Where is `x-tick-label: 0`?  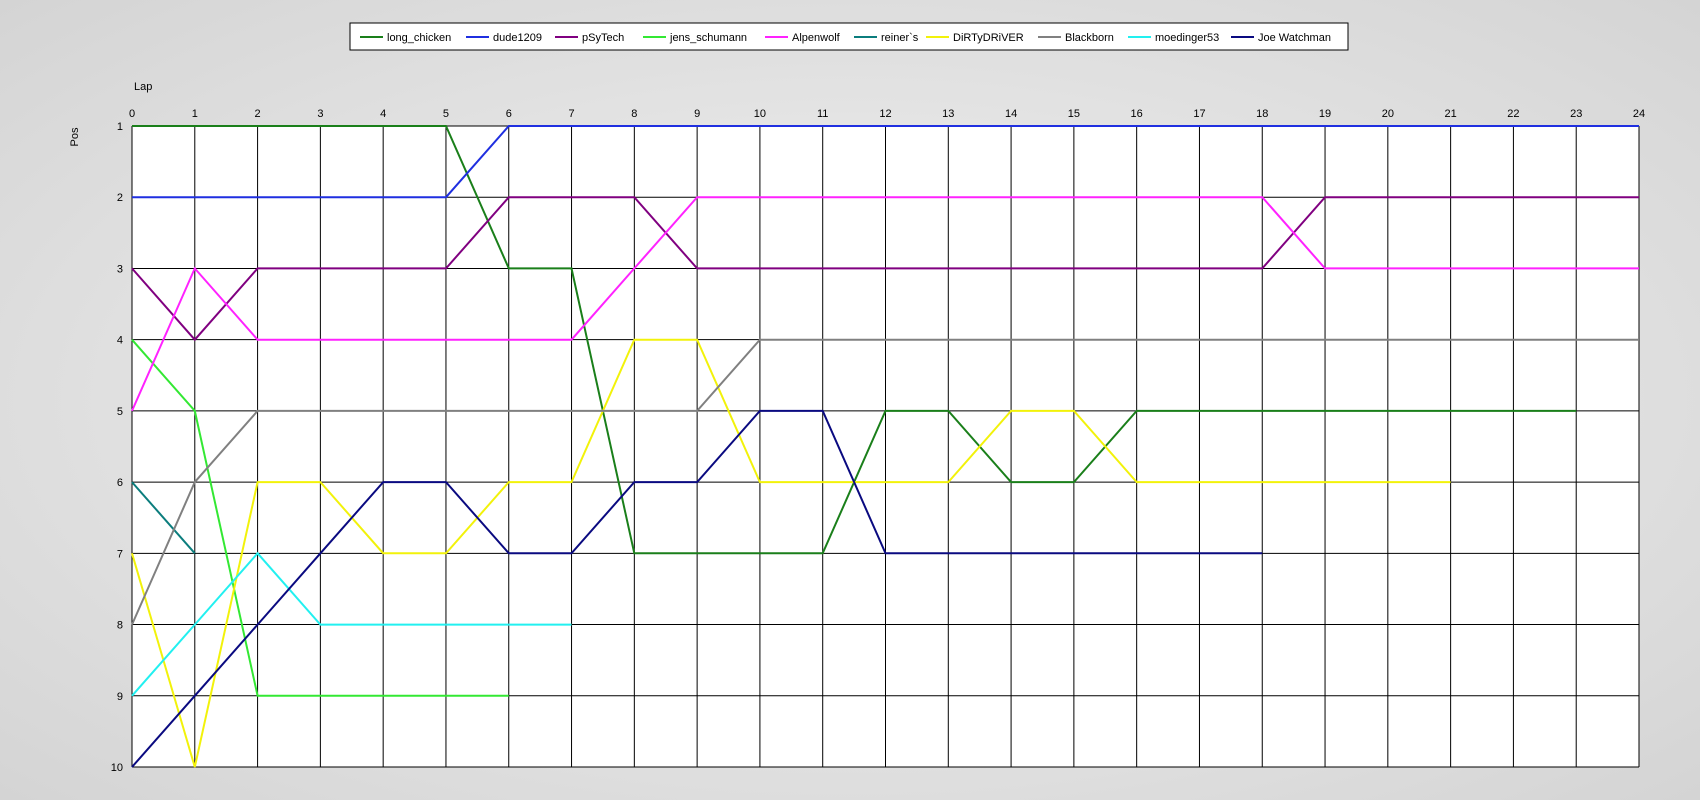
x-tick-label: 0 is located at coordinates (132, 114).